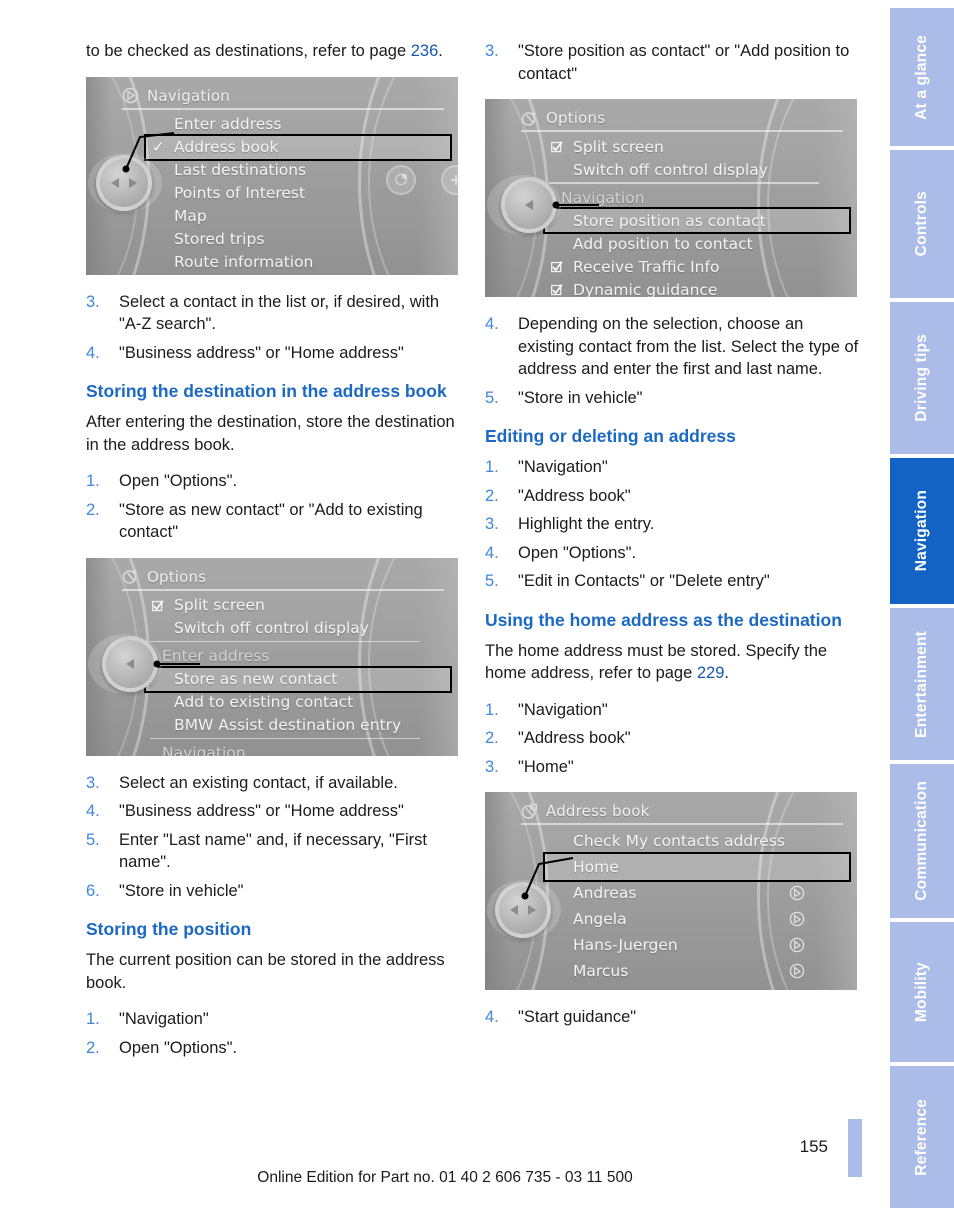  What do you see at coordinates (298, 147) in the screenshot?
I see `menu-item-selected: ✓ Address book` at bounding box center [298, 147].